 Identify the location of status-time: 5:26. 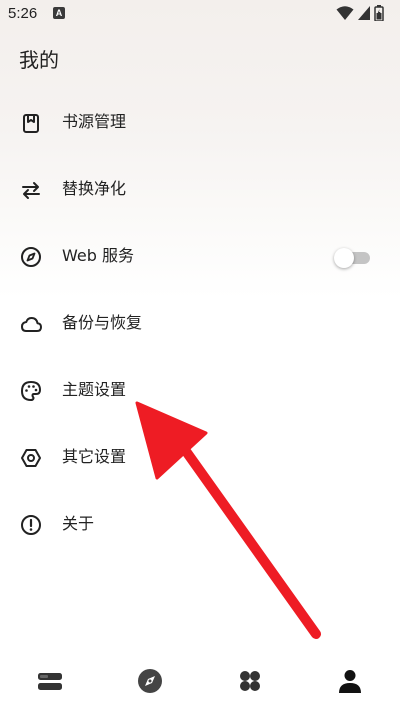
(23, 13).